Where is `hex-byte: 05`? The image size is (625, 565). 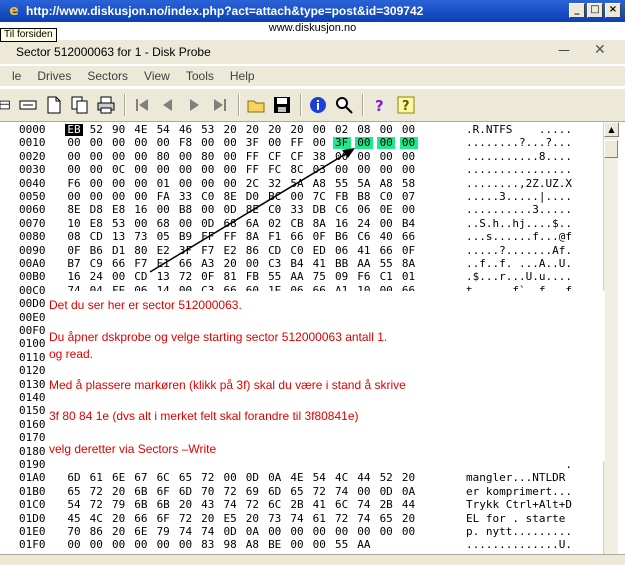 hex-byte: 05 is located at coordinates (163, 237).